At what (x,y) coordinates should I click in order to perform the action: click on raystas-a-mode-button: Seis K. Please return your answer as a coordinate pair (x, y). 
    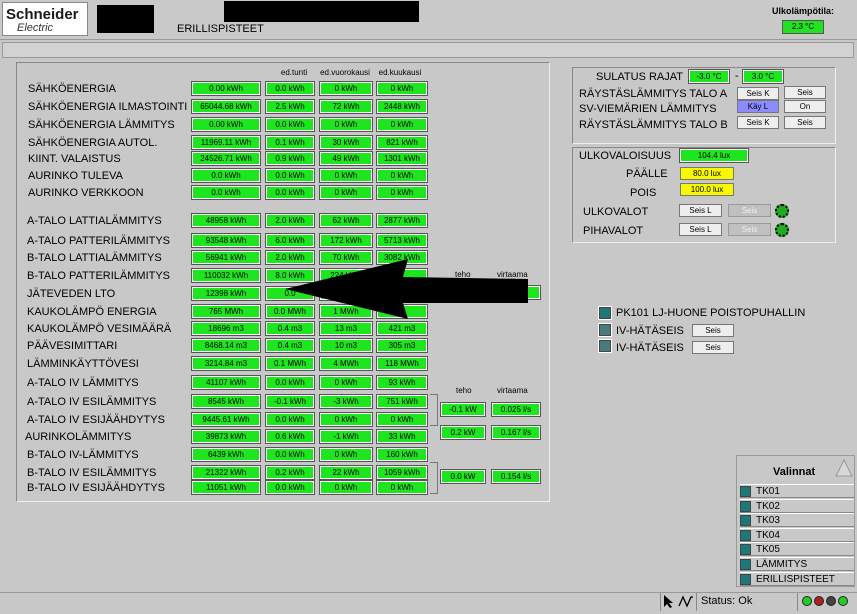
    Looking at the image, I should click on (758, 93).